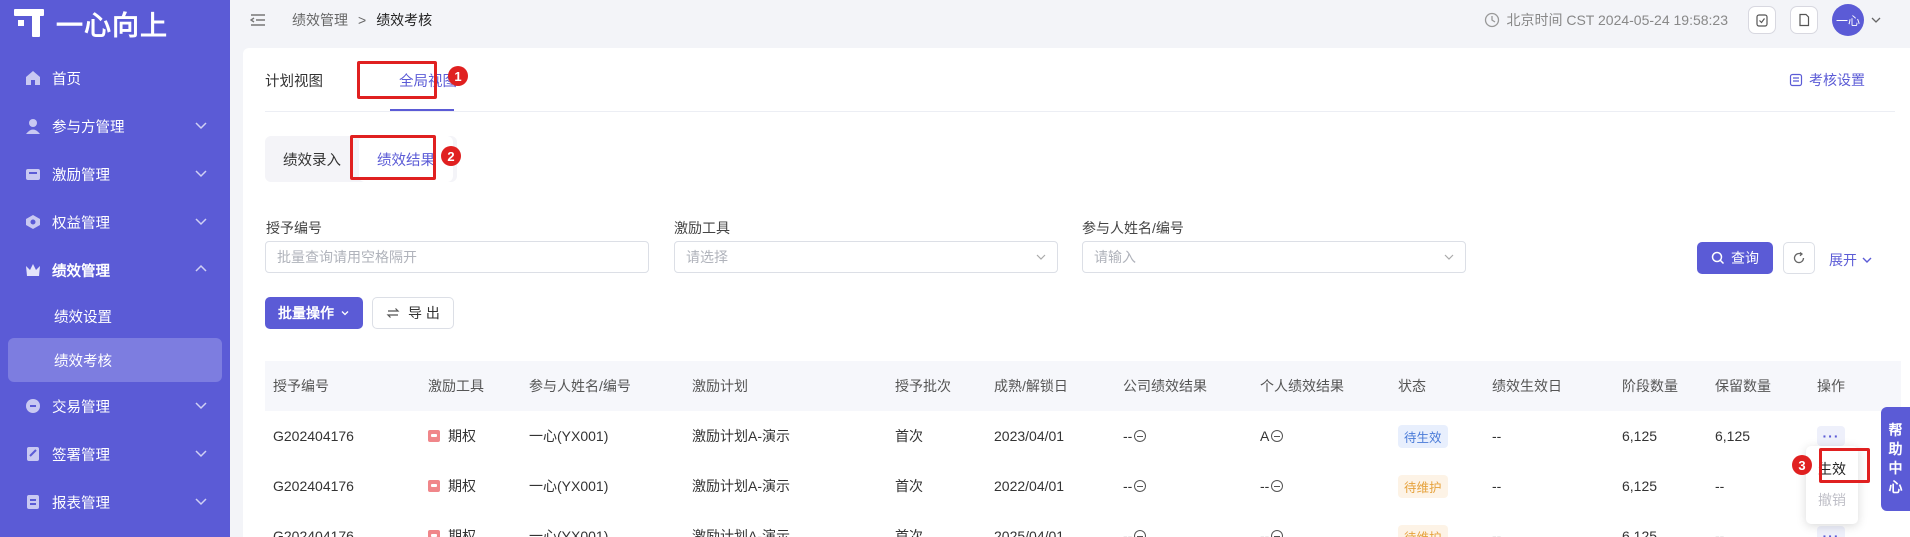  What do you see at coordinates (1640, 532) in the screenshot?
I see `cell-stage-qty: 6,125` at bounding box center [1640, 532].